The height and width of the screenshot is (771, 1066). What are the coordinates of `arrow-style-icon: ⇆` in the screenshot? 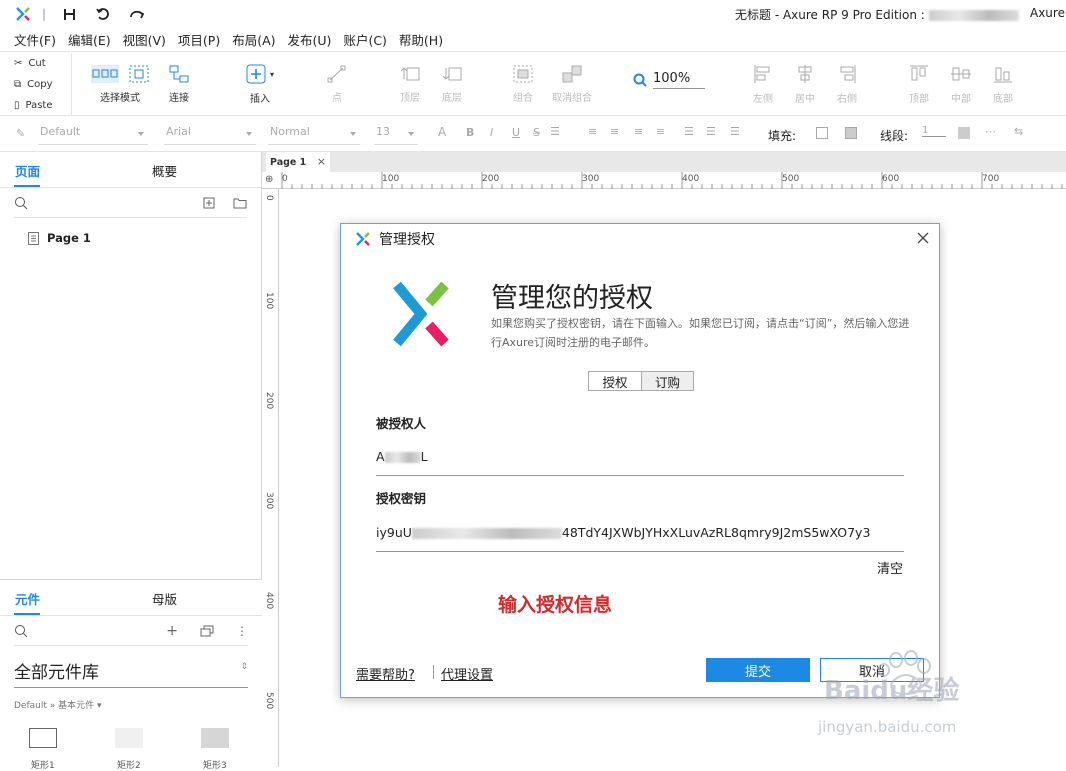 It's located at (1018, 131).